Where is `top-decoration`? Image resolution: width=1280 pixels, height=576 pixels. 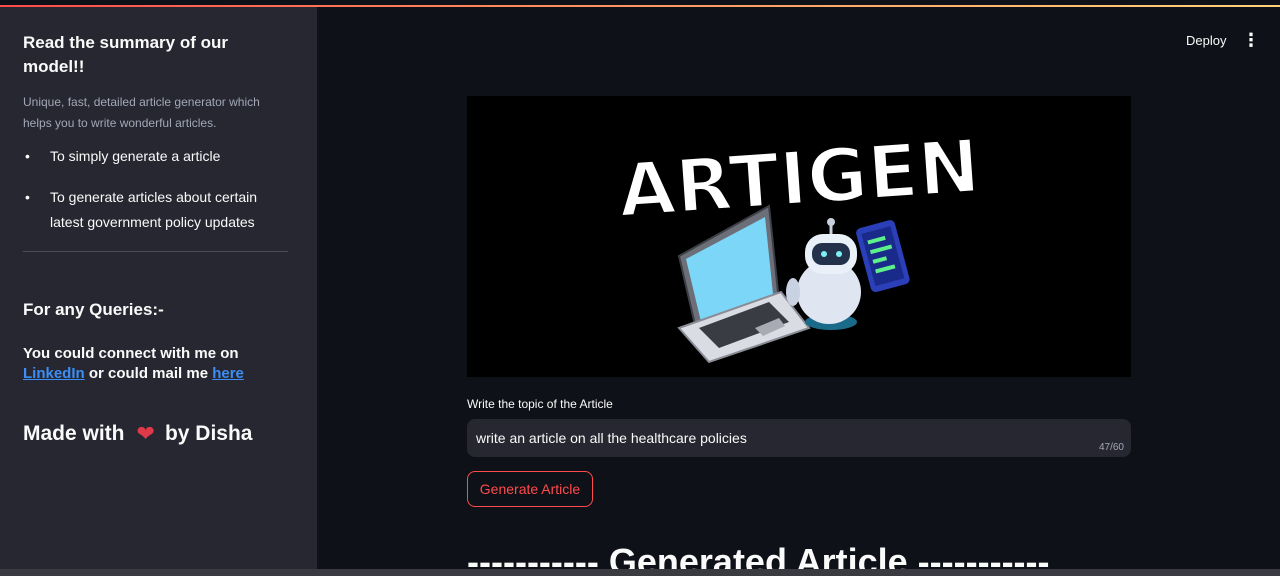
top-decoration is located at coordinates (640, 3).